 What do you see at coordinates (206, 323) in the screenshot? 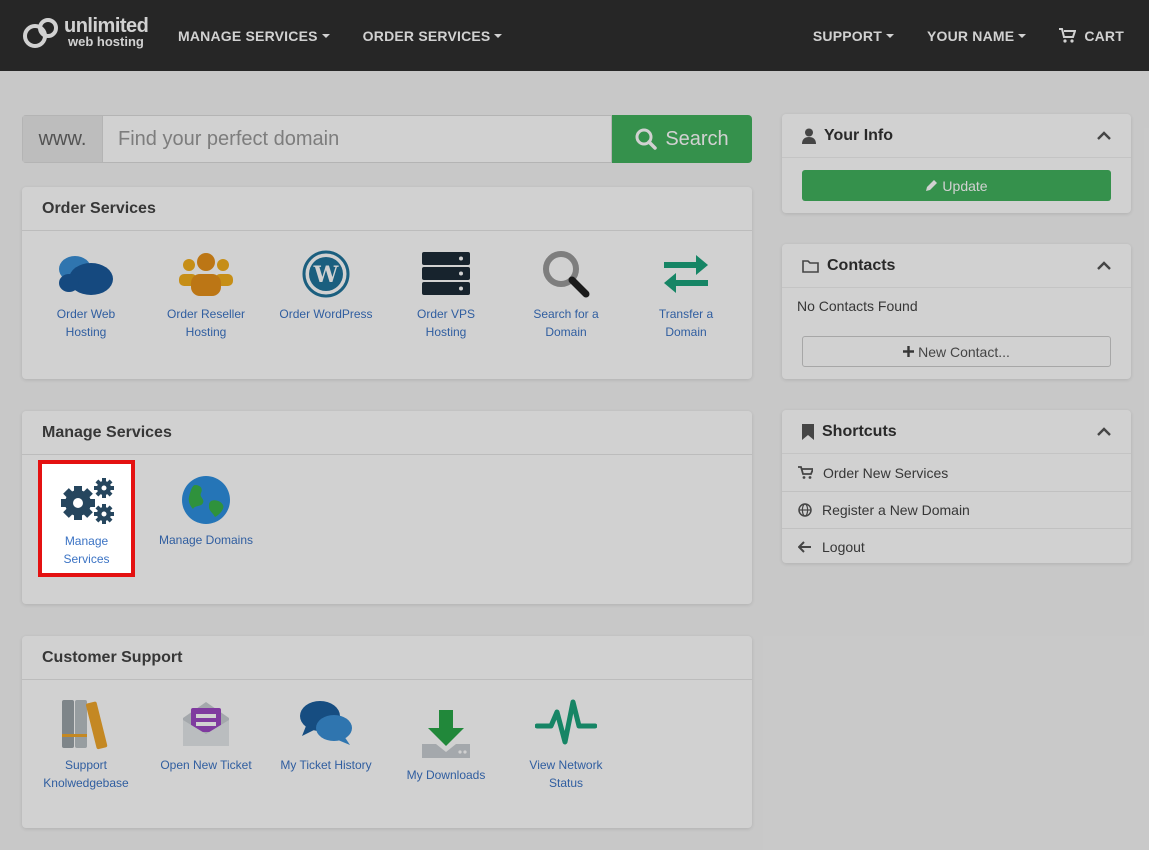
I see `tile-label: Order Reseller Hosting` at bounding box center [206, 323].